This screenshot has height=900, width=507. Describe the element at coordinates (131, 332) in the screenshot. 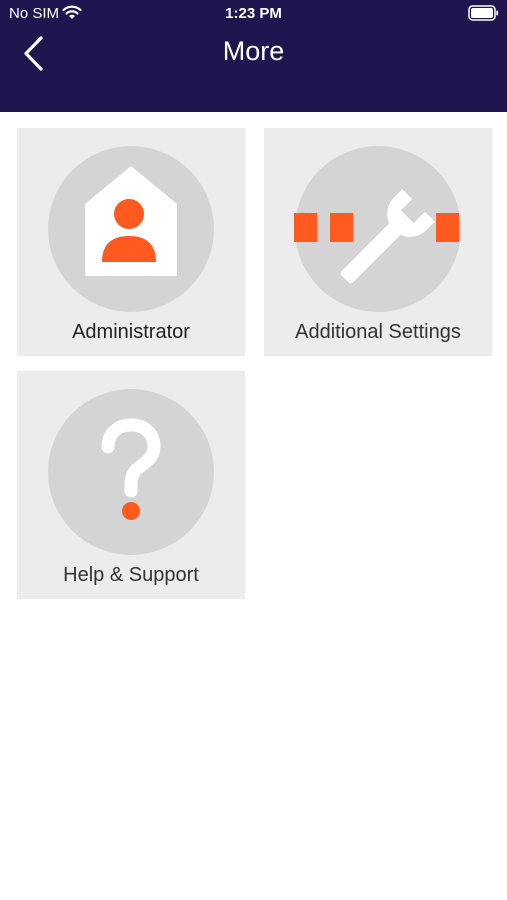

I see `administrator-label: Administrator` at that location.